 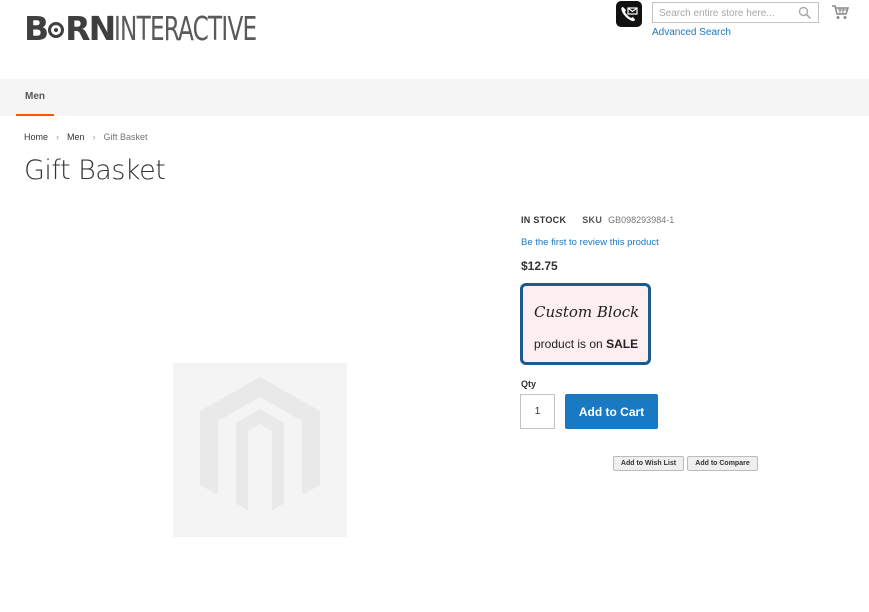 What do you see at coordinates (691, 32) in the screenshot?
I see `advanced-search-link: Advanced Search` at bounding box center [691, 32].